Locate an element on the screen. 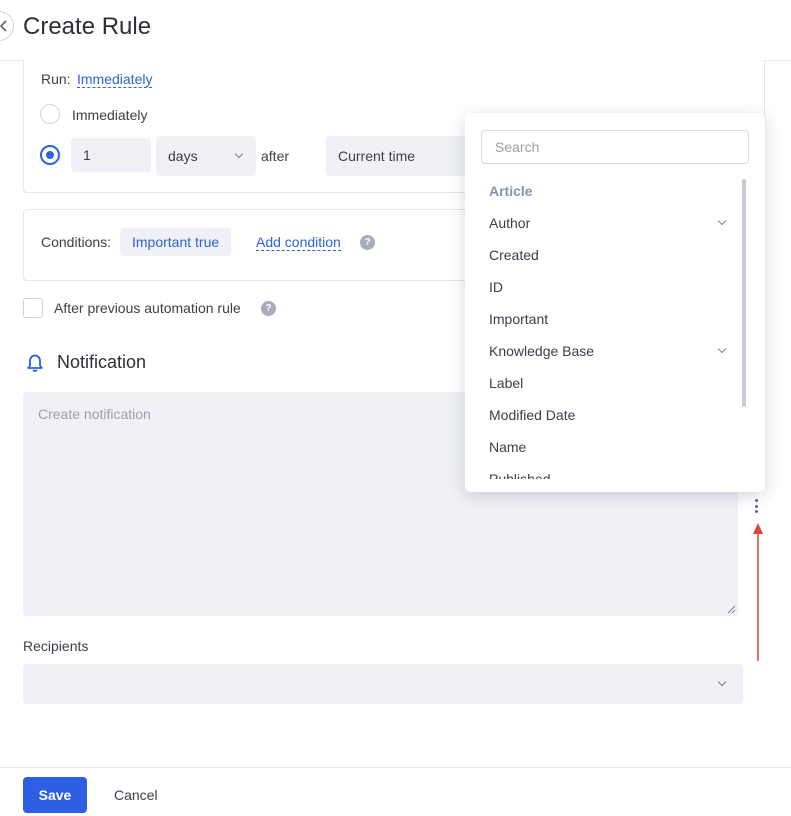 The image size is (791, 816). run-label: Run: is located at coordinates (56, 79).